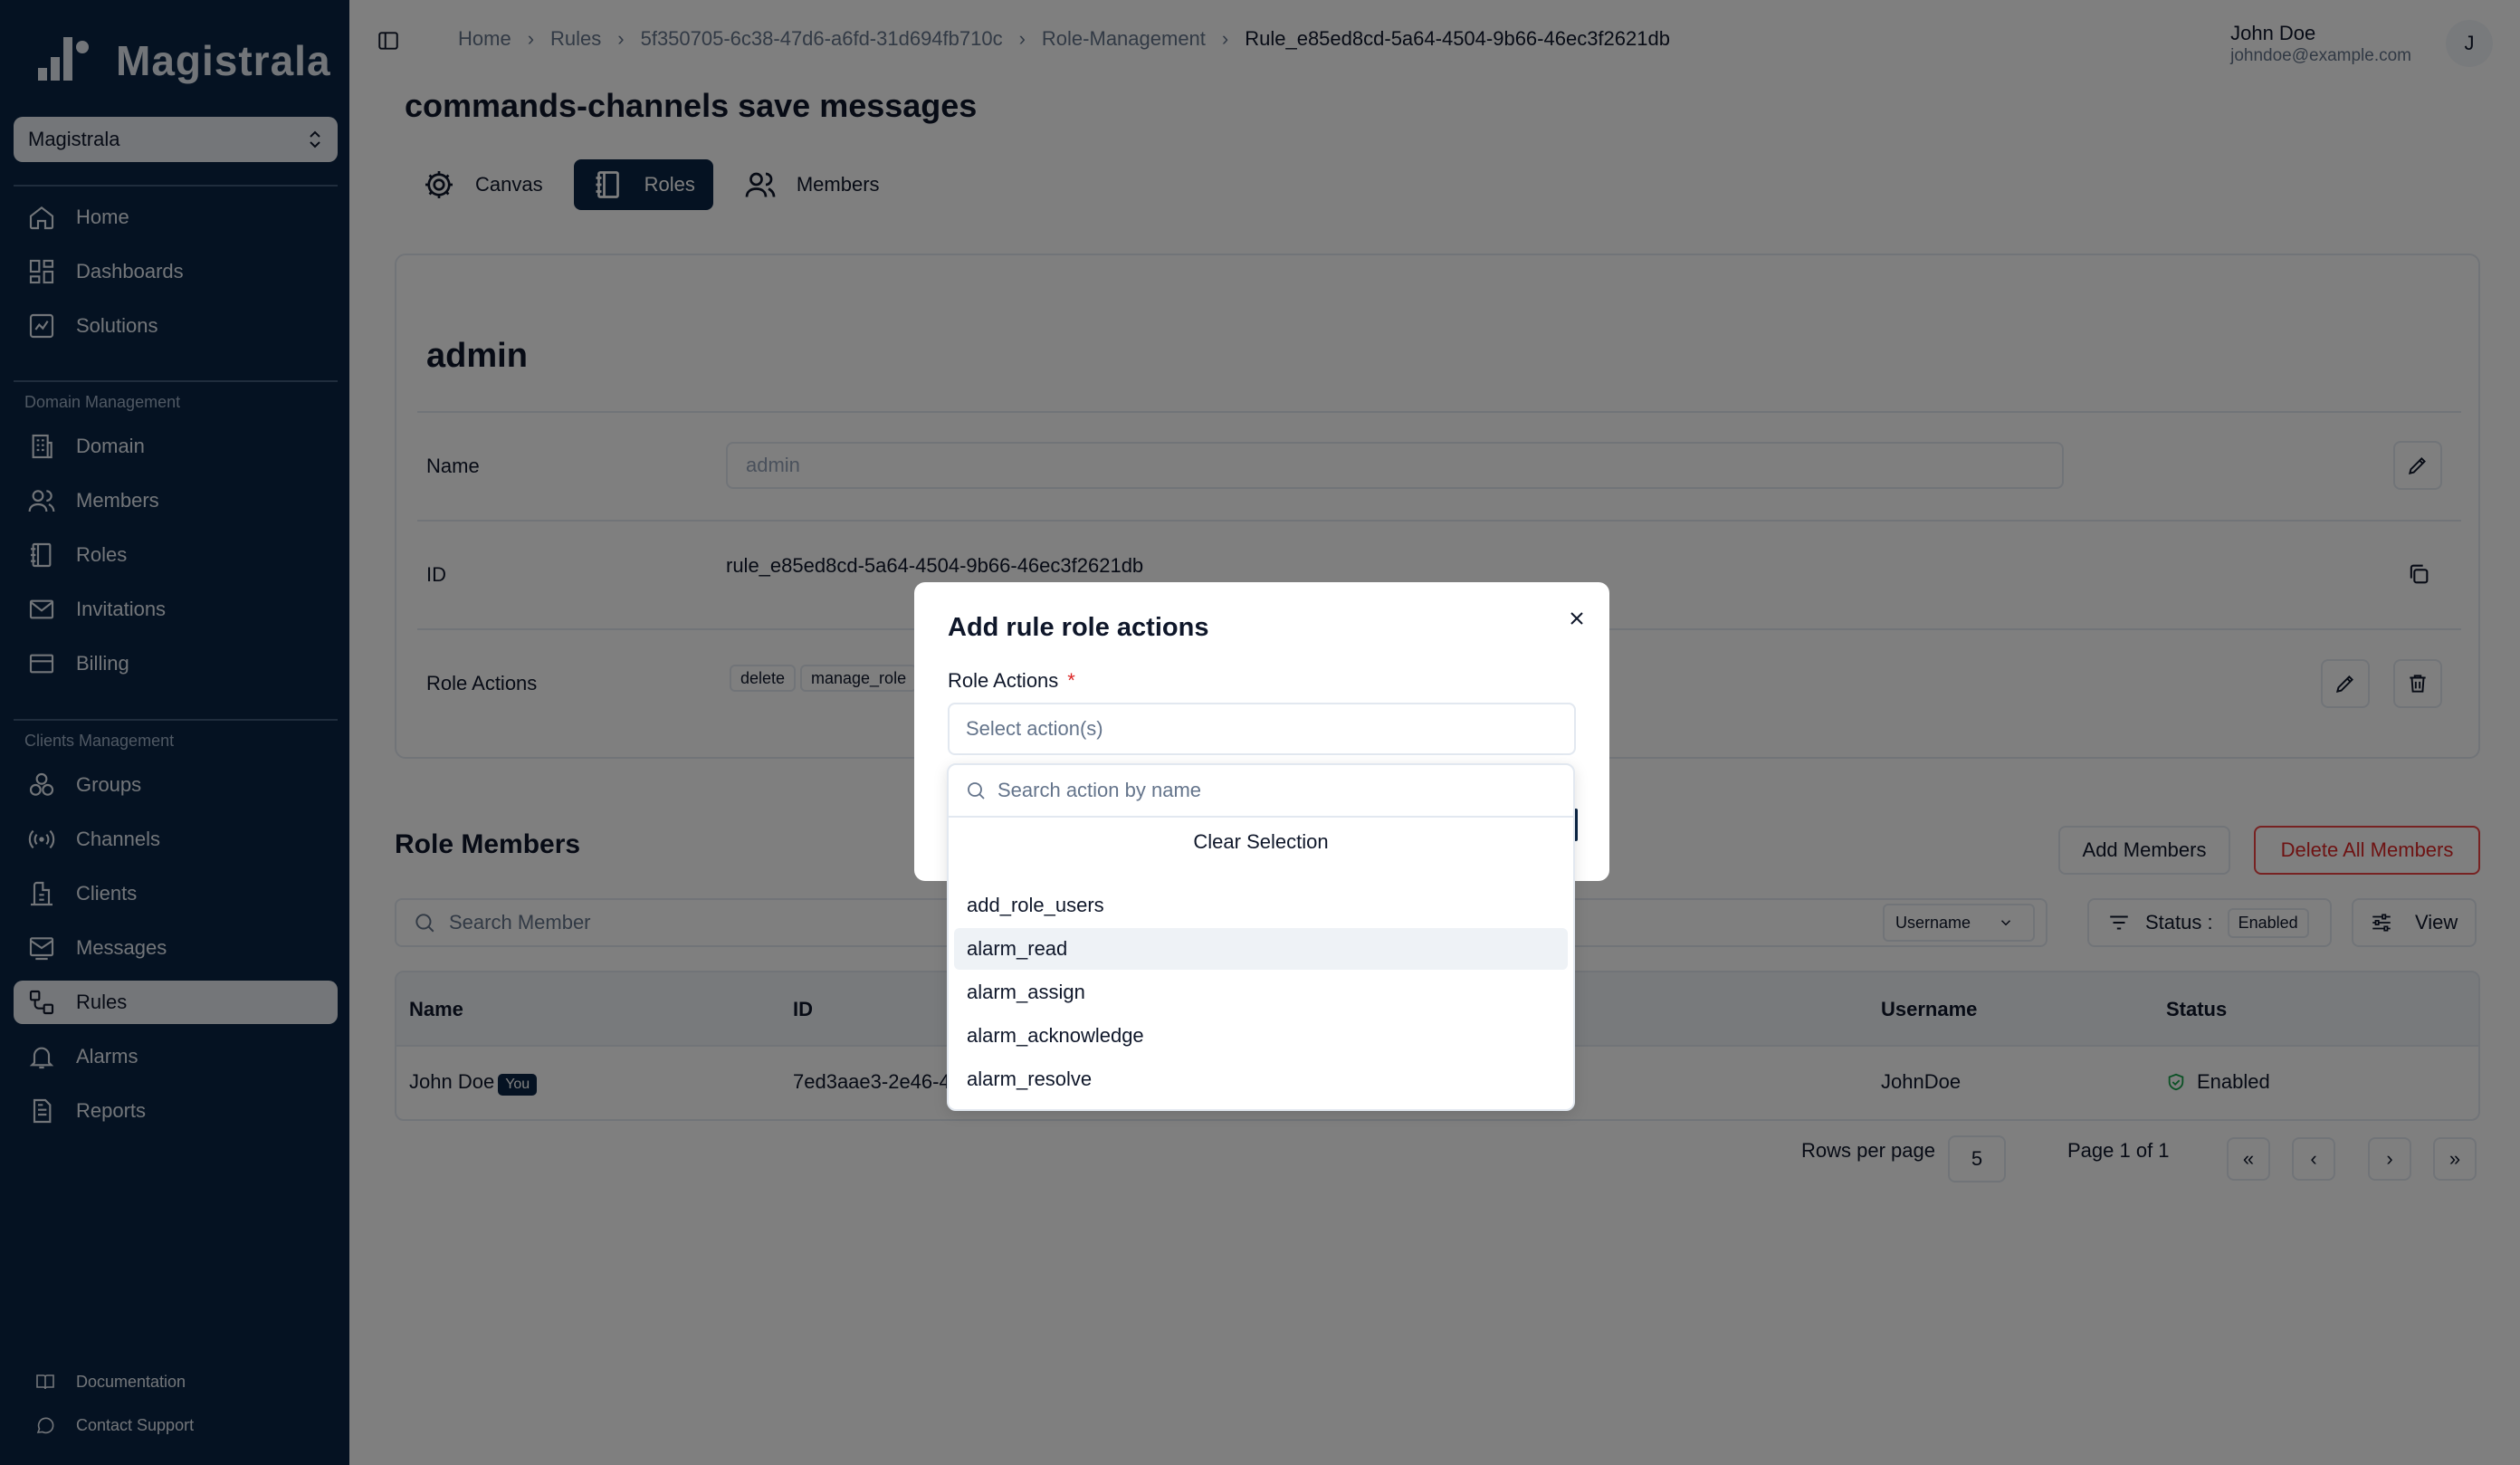  I want to click on action-option: alarm_assign, so click(1261, 992).